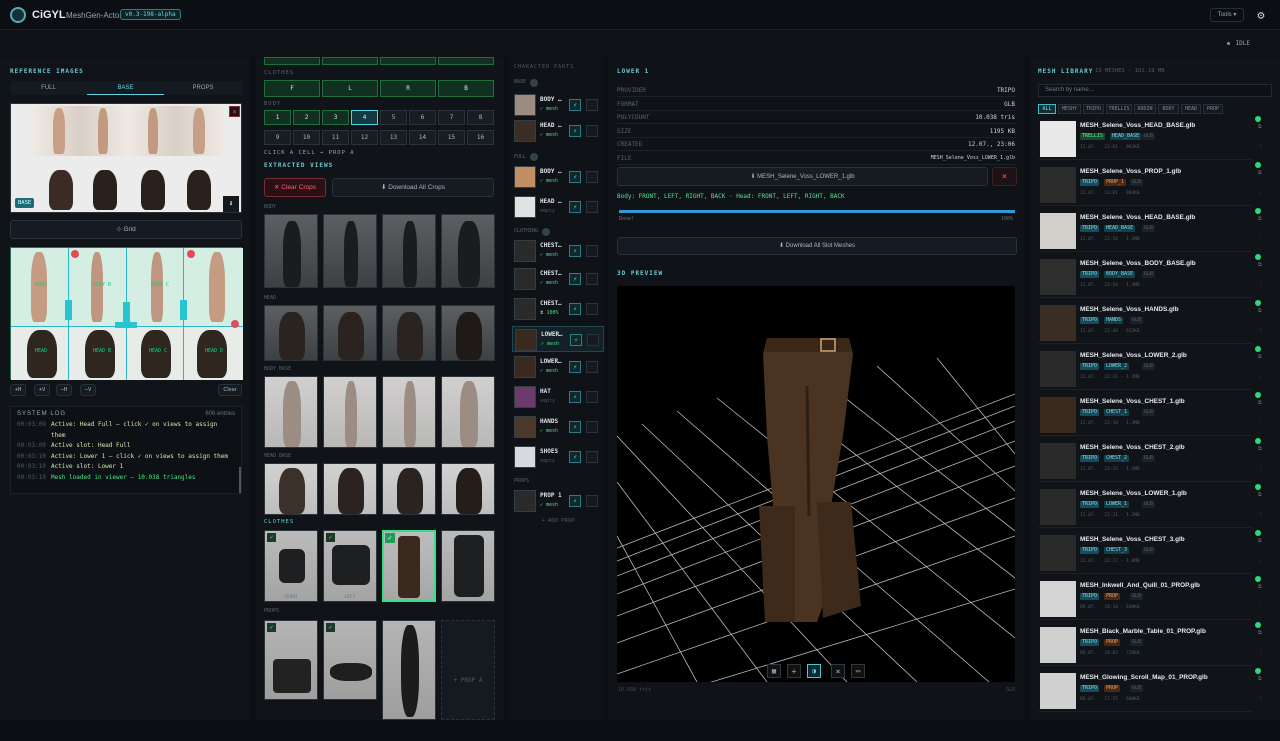 This screenshot has height=741, width=1280. I want to click on part-slot: HANDS ✓ mesh ⚡, so click(558, 427).